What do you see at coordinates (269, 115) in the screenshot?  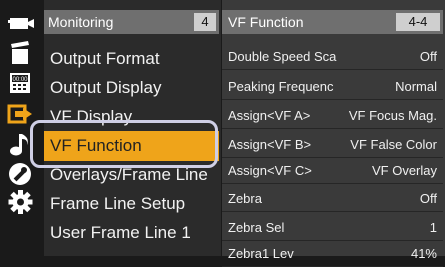 I see `setting-name: Assign<VF A>` at bounding box center [269, 115].